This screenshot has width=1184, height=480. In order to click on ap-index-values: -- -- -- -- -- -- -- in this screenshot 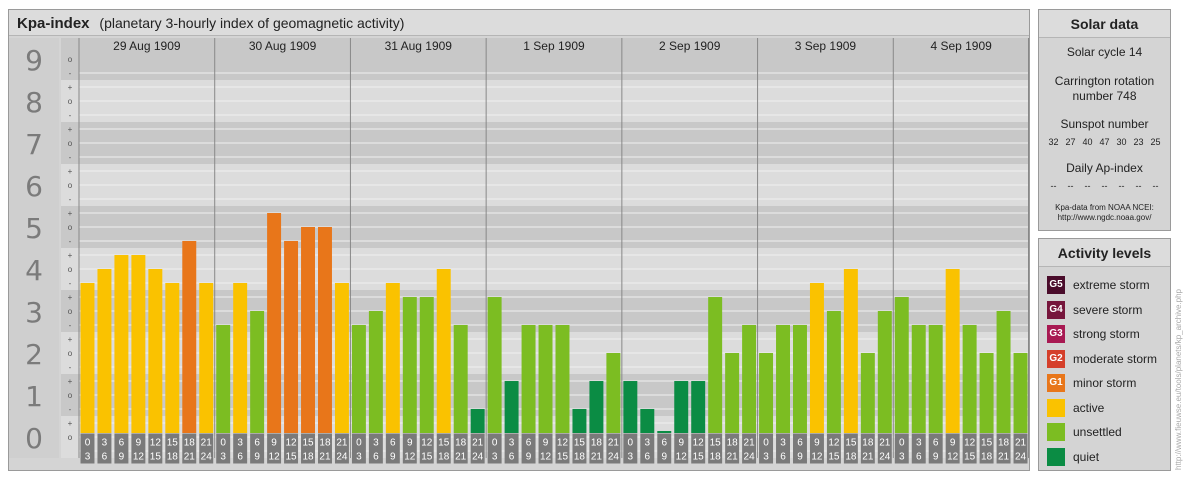, I will do `click(1104, 186)`.